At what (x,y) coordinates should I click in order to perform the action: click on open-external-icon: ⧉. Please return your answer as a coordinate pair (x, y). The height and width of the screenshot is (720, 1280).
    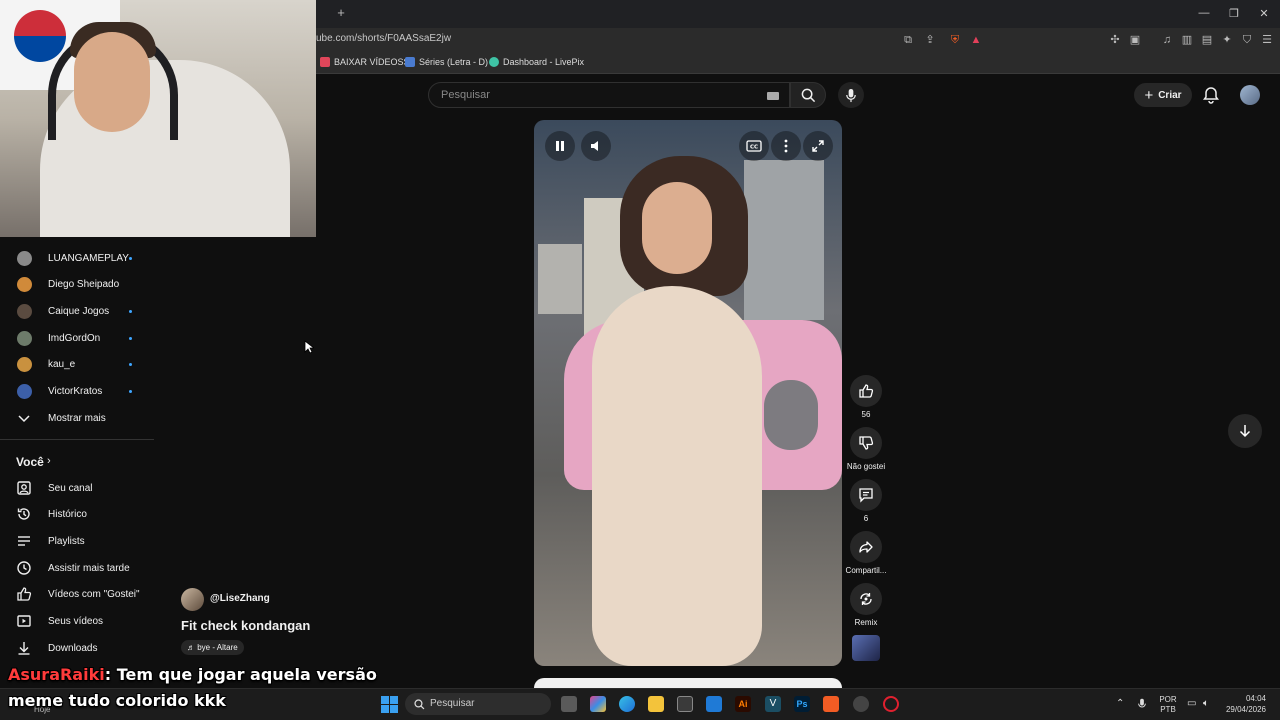
    Looking at the image, I should click on (908, 40).